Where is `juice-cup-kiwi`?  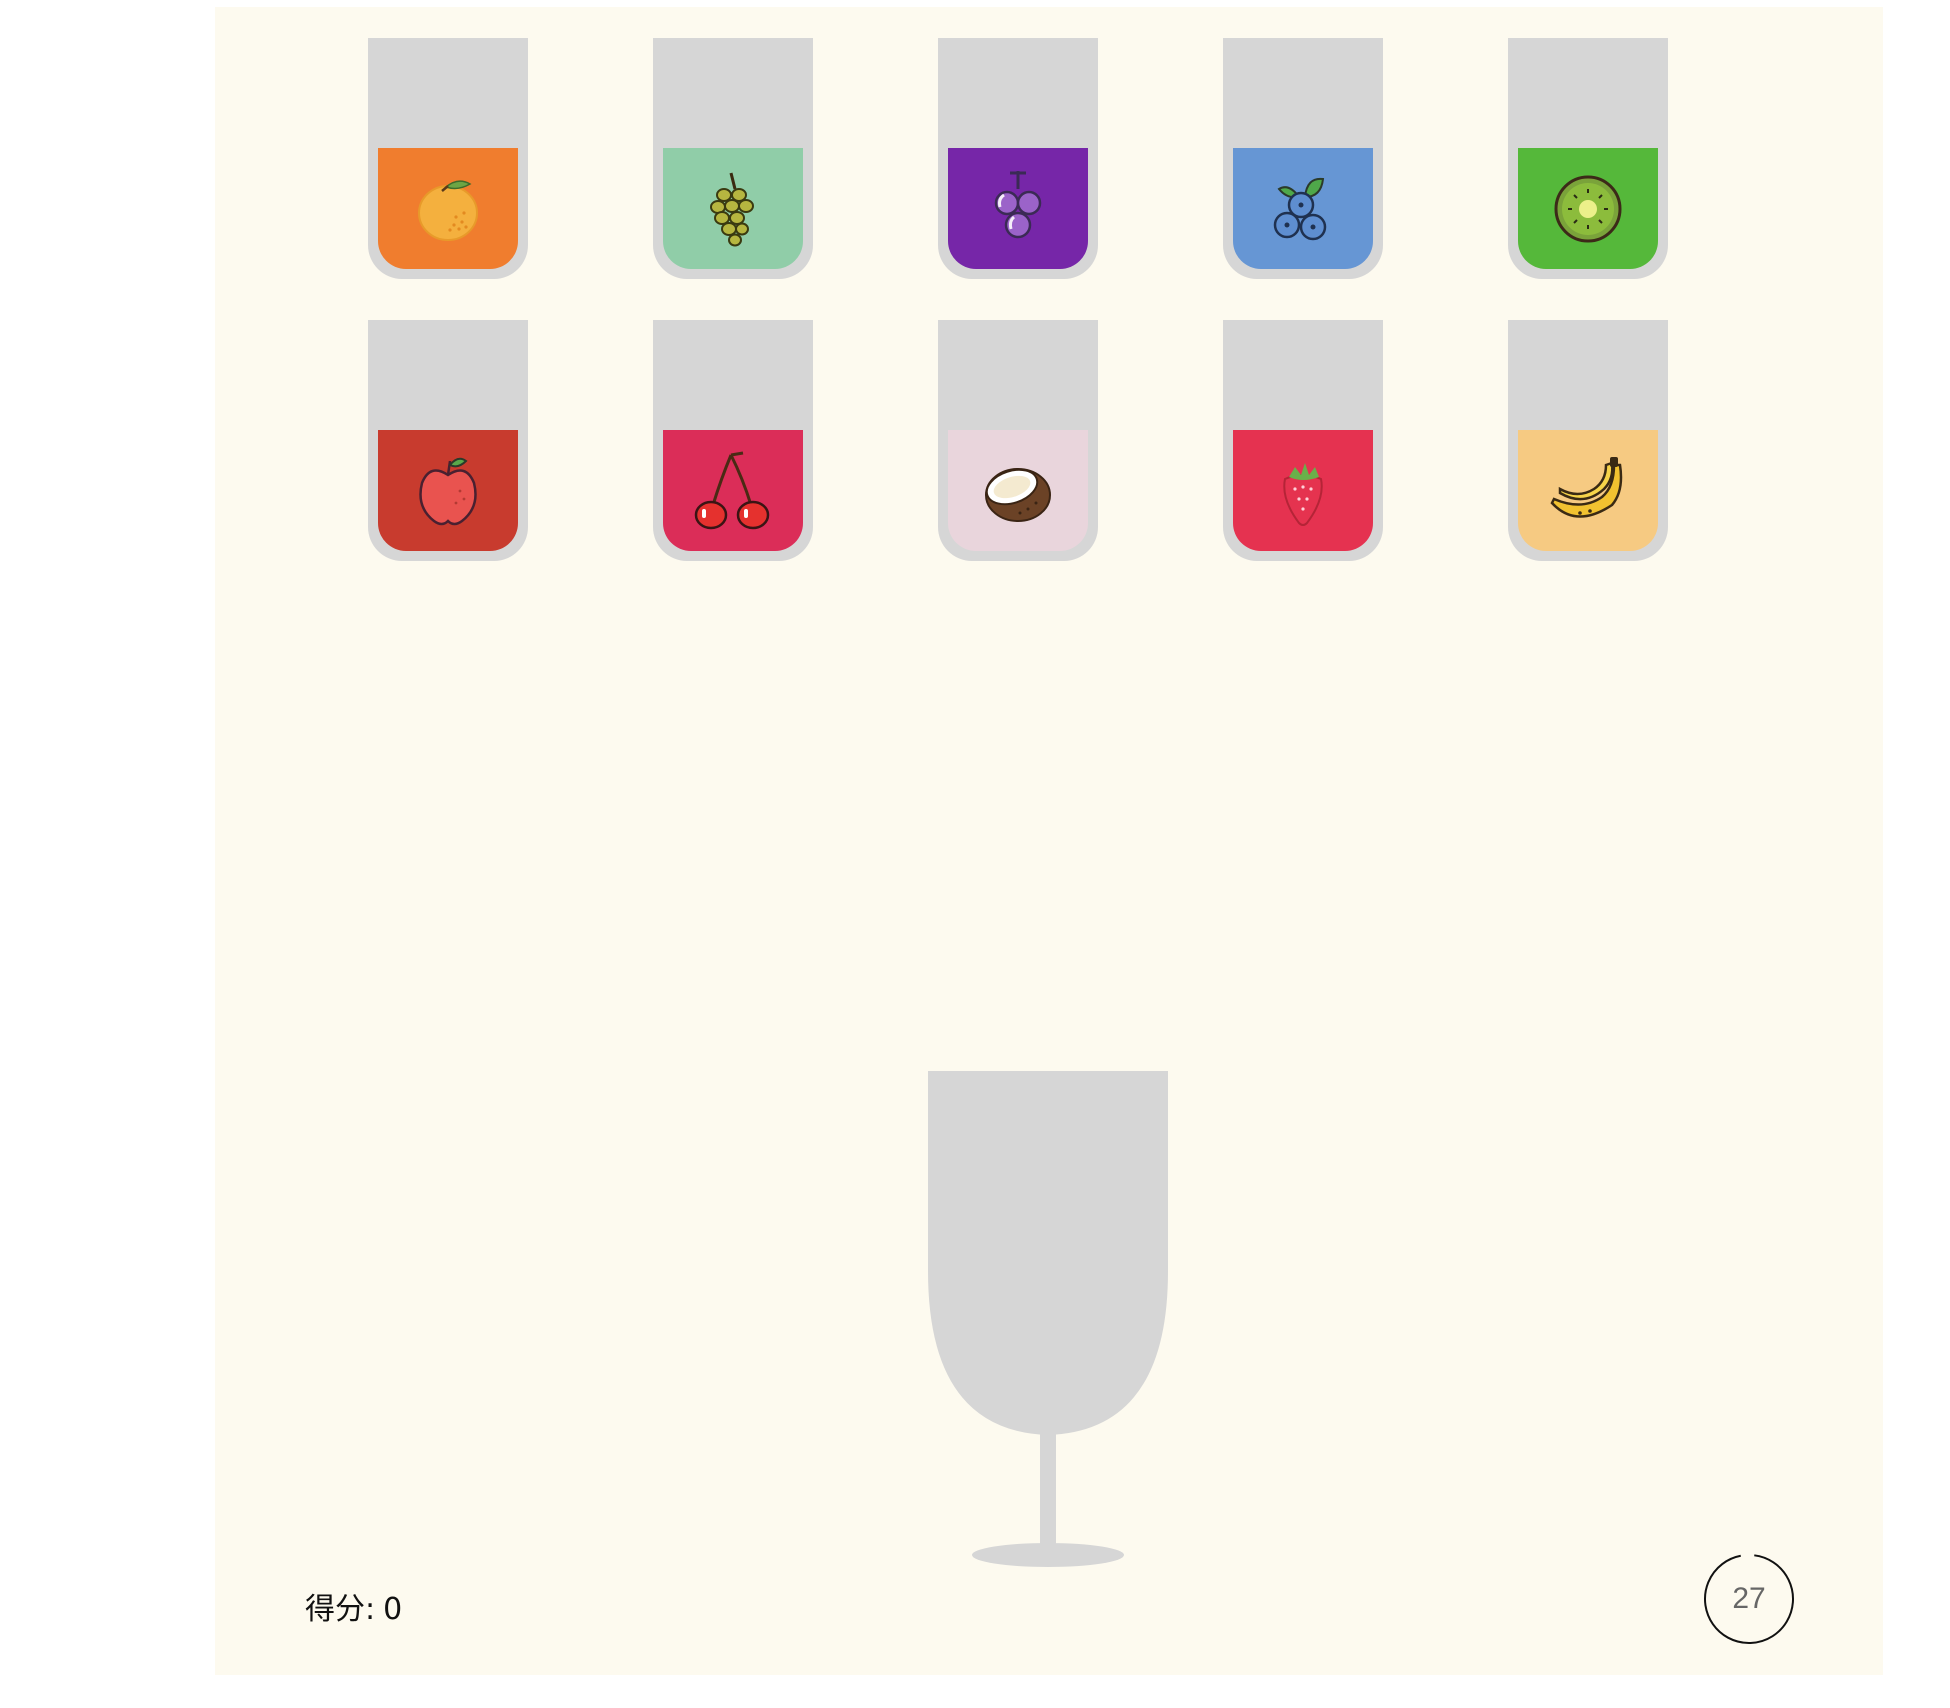
juice-cup-kiwi is located at coordinates (1588, 158).